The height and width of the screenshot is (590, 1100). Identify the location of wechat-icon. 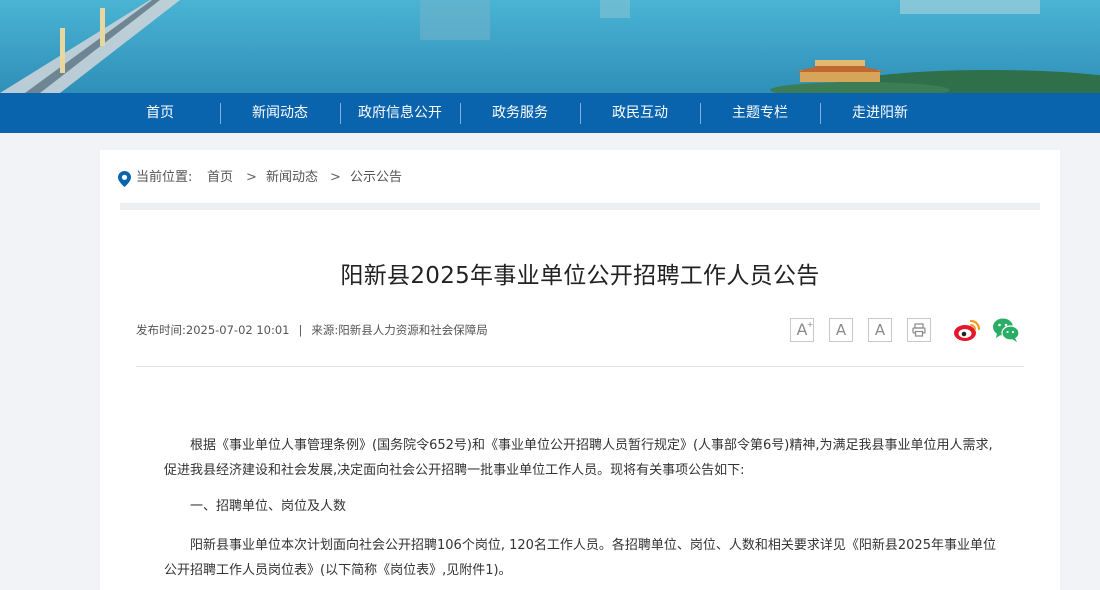
(1006, 330).